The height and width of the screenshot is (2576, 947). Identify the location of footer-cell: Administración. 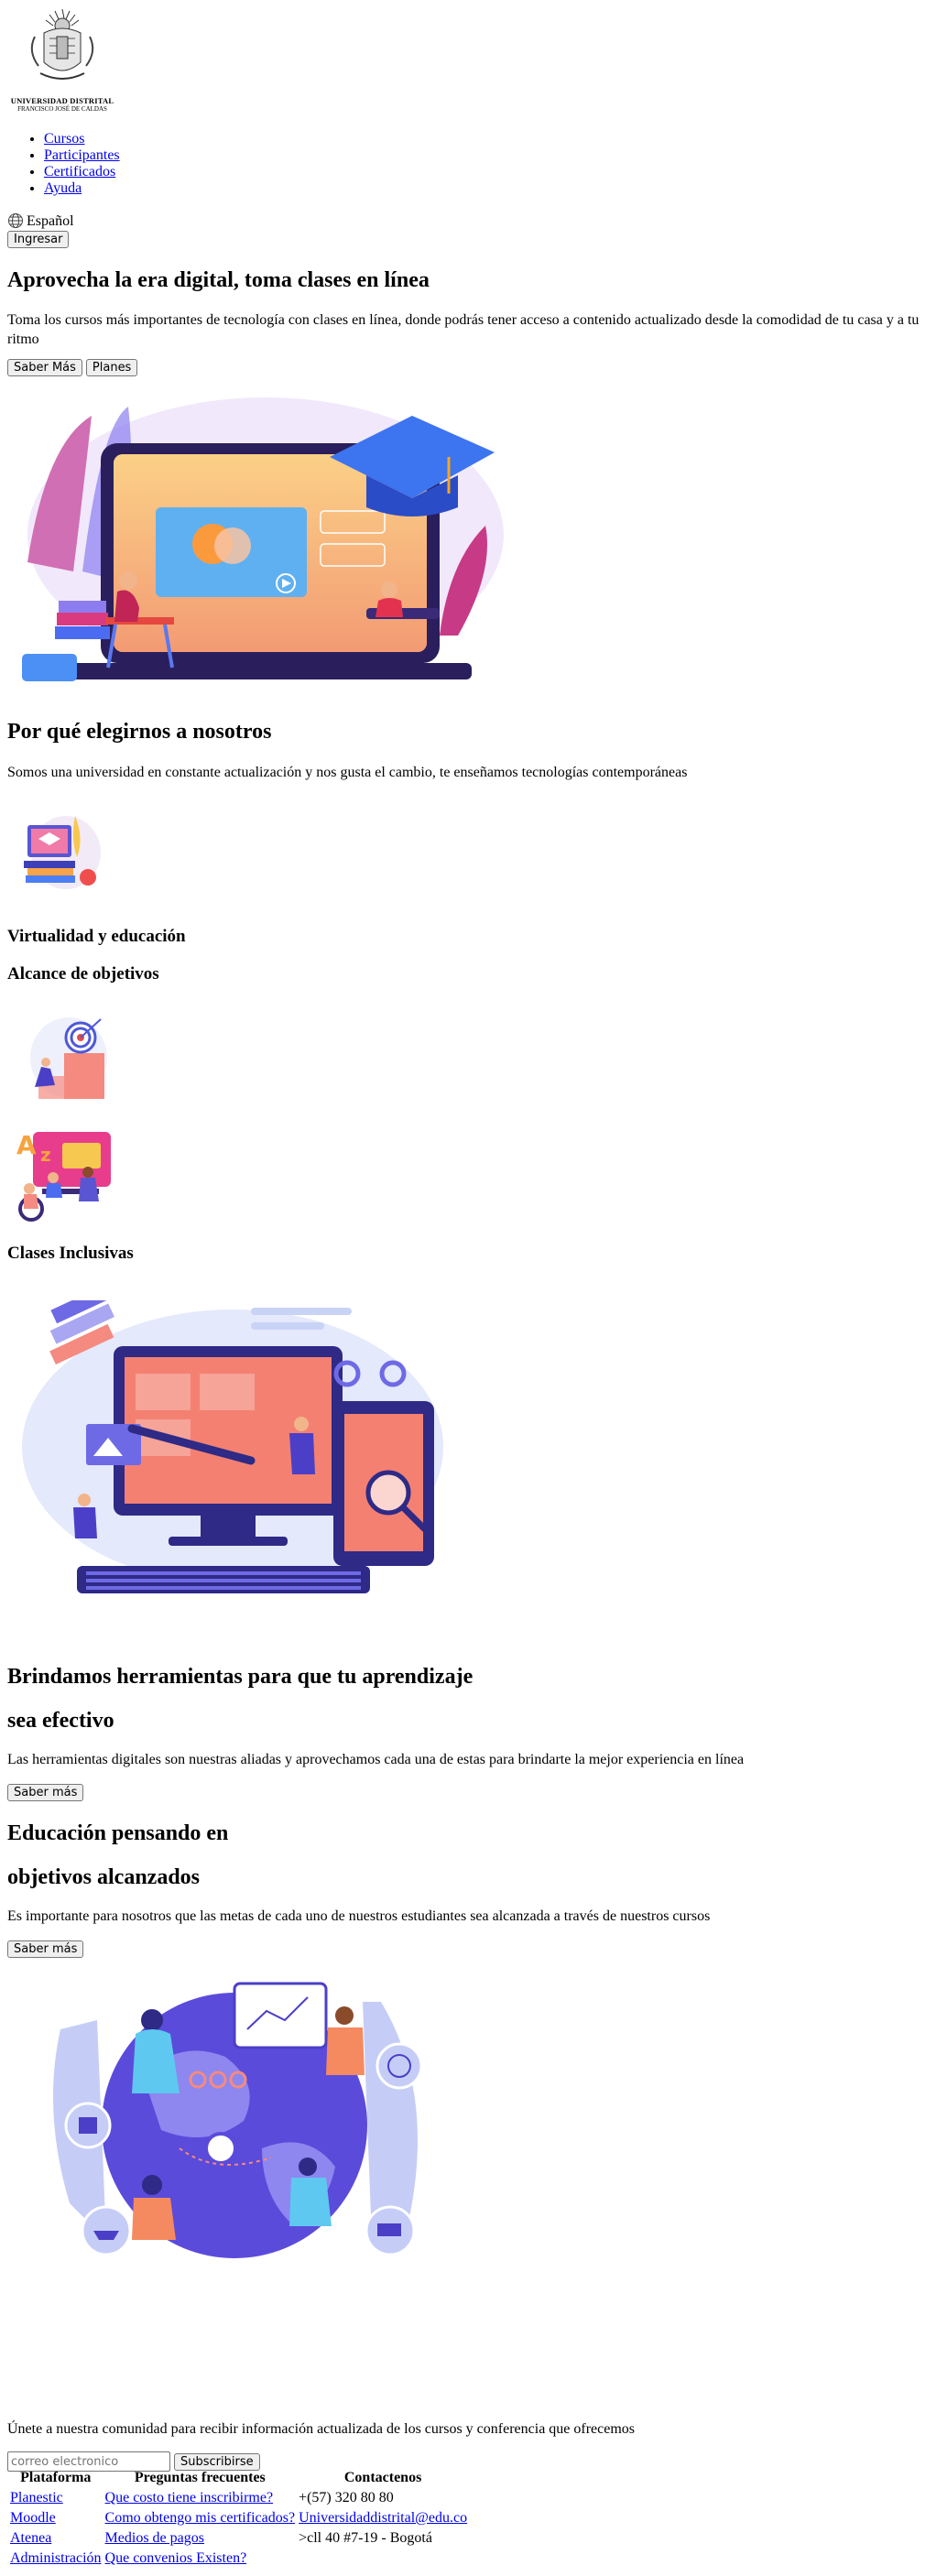
(56, 2558).